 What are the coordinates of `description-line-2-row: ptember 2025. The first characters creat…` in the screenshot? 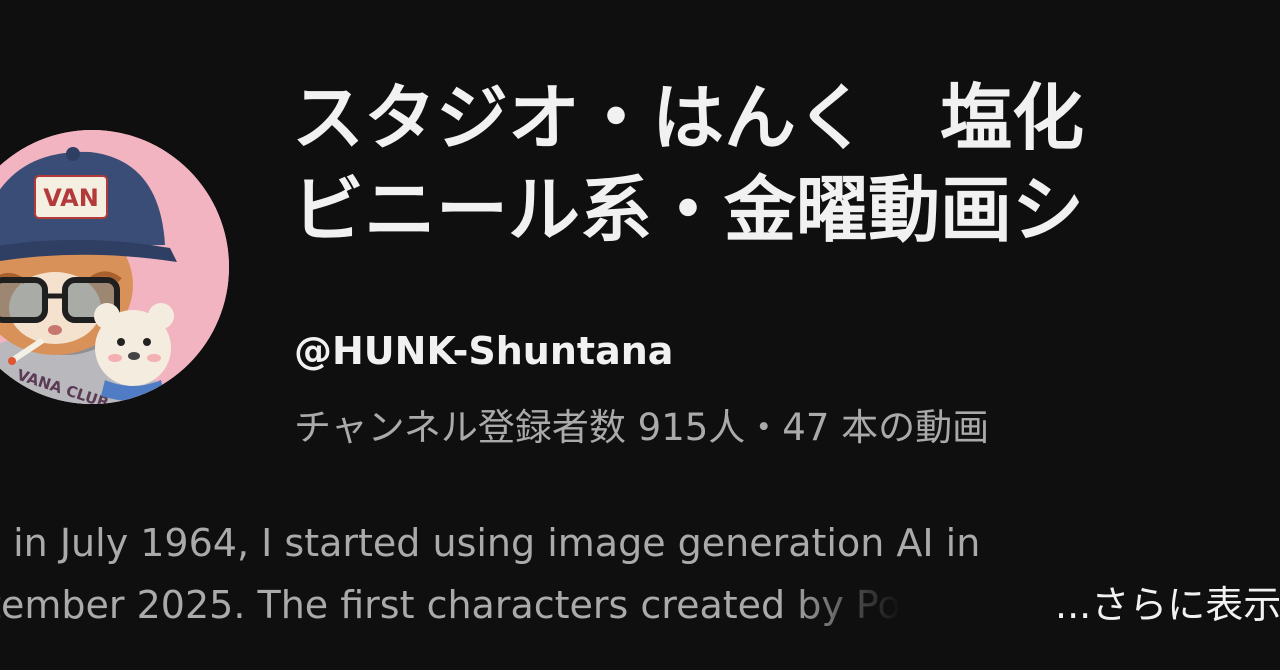 It's located at (640, 605).